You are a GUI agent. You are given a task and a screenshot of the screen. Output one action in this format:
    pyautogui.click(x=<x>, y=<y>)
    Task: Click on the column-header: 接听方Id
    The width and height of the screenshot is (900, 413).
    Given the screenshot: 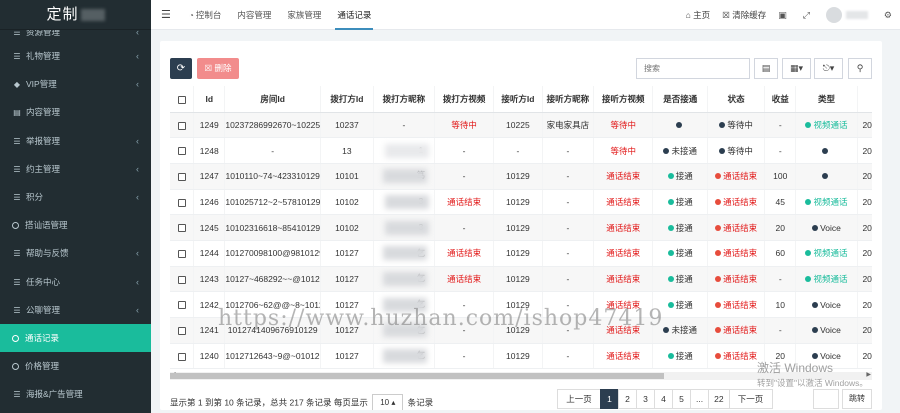 What is the action you would take?
    pyautogui.click(x=518, y=99)
    